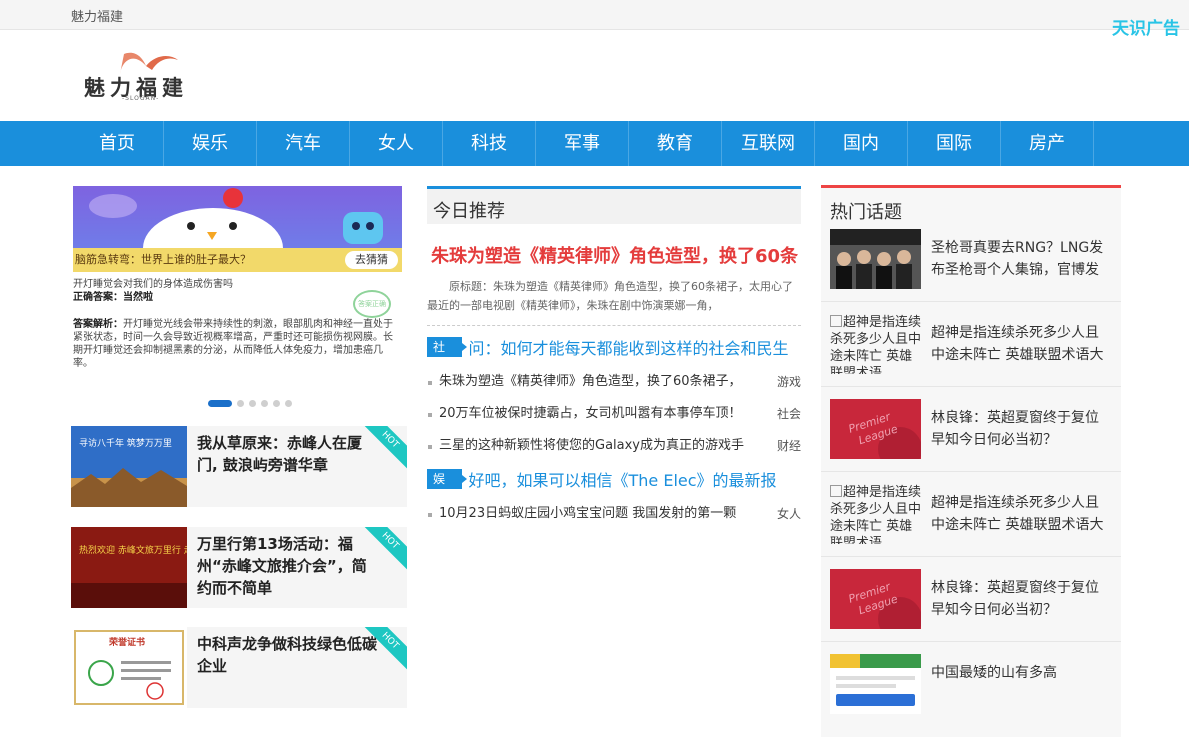 The image size is (1189, 737). Describe the element at coordinates (604, 446) in the screenshot. I see `list-item-title: 三星的这种新颖性将使您的Galaxy成为真正的游戏手` at that location.